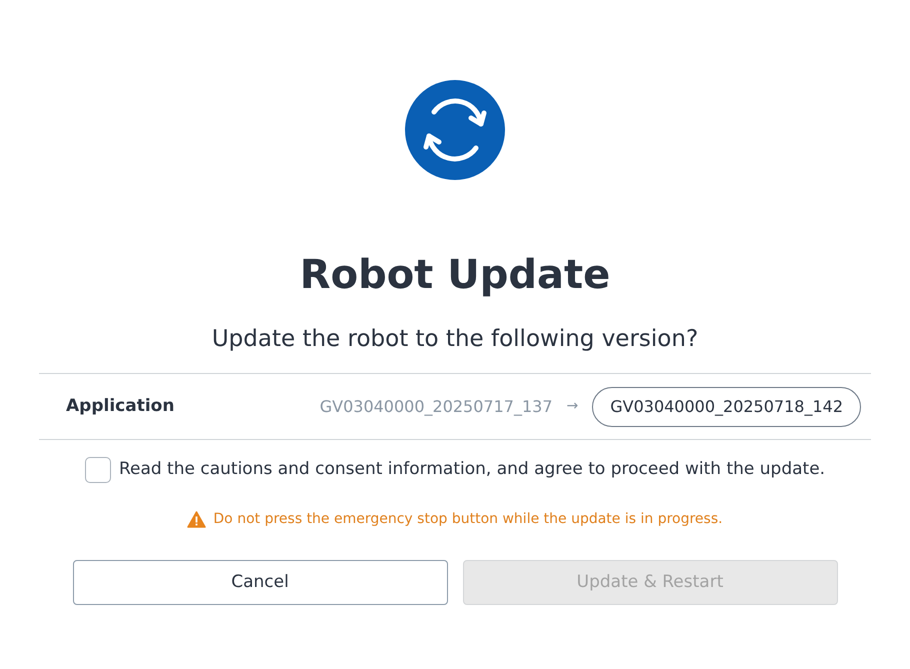 This screenshot has height=669, width=910. What do you see at coordinates (97, 470) in the screenshot?
I see `consent-checkbox` at bounding box center [97, 470].